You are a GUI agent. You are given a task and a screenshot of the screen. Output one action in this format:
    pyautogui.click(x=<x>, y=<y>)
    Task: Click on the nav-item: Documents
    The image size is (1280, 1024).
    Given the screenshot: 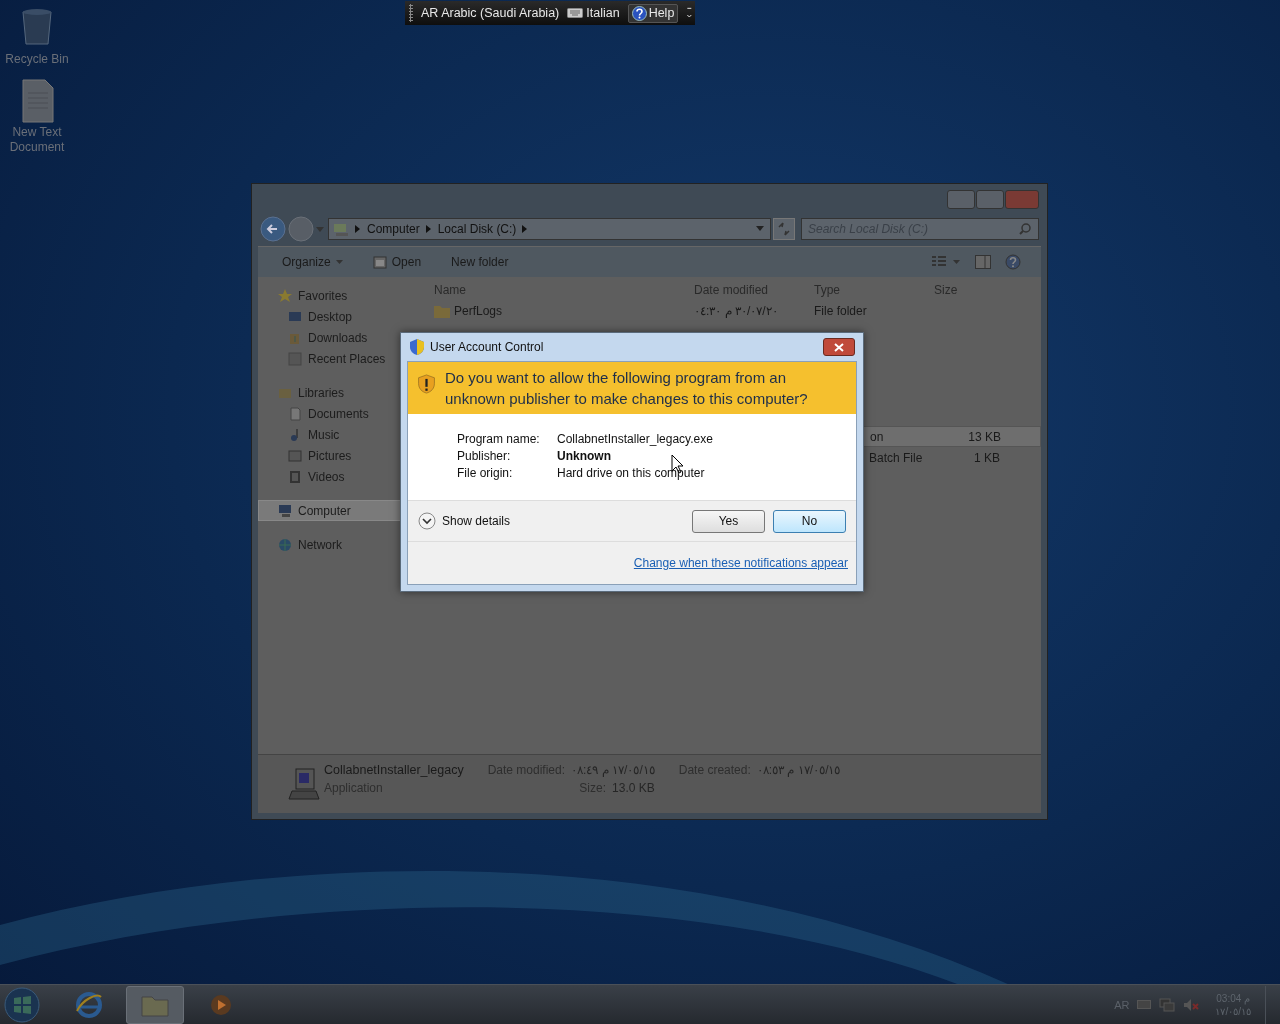 What is the action you would take?
    pyautogui.click(x=342, y=413)
    